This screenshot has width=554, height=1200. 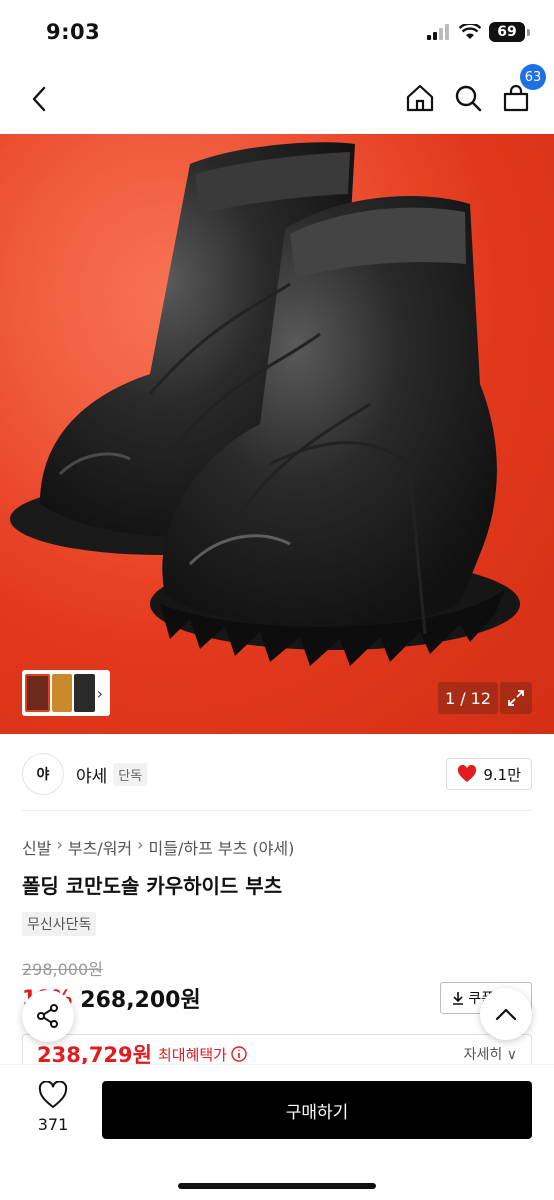 I want to click on home-icon, so click(x=420, y=98).